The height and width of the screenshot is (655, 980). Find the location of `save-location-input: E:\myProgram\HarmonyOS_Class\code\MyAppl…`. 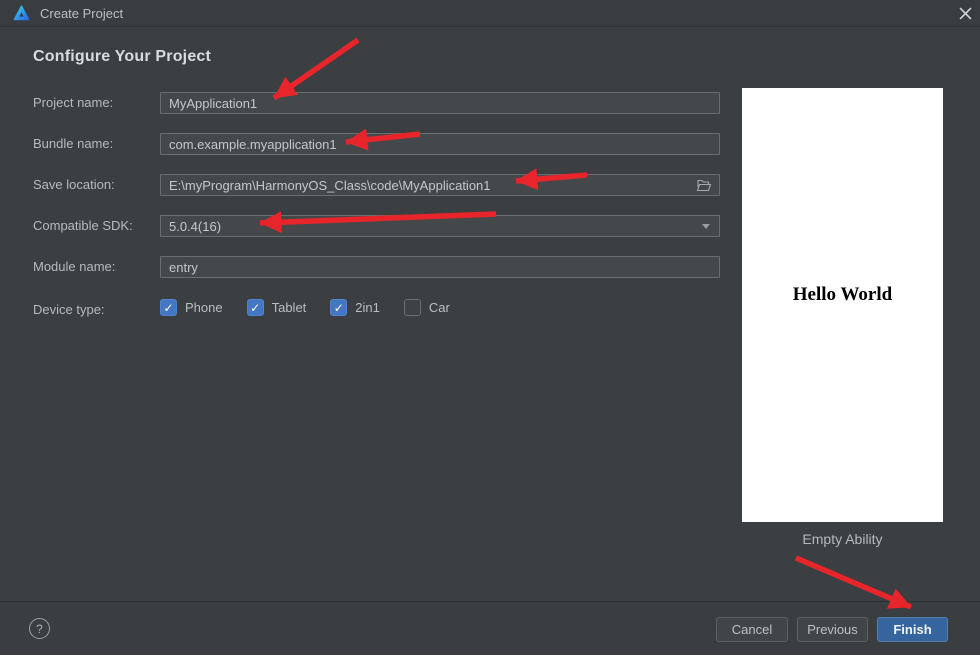

save-location-input: E:\myProgram\HarmonyOS_Class\code\MyAppl… is located at coordinates (440, 185).